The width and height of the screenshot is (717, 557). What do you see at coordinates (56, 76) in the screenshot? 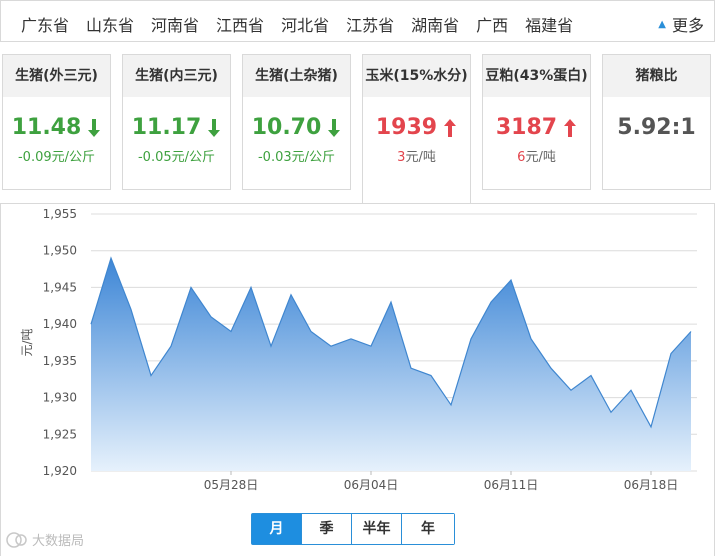
I see `card-title: 生猪(外三元)` at bounding box center [56, 76].